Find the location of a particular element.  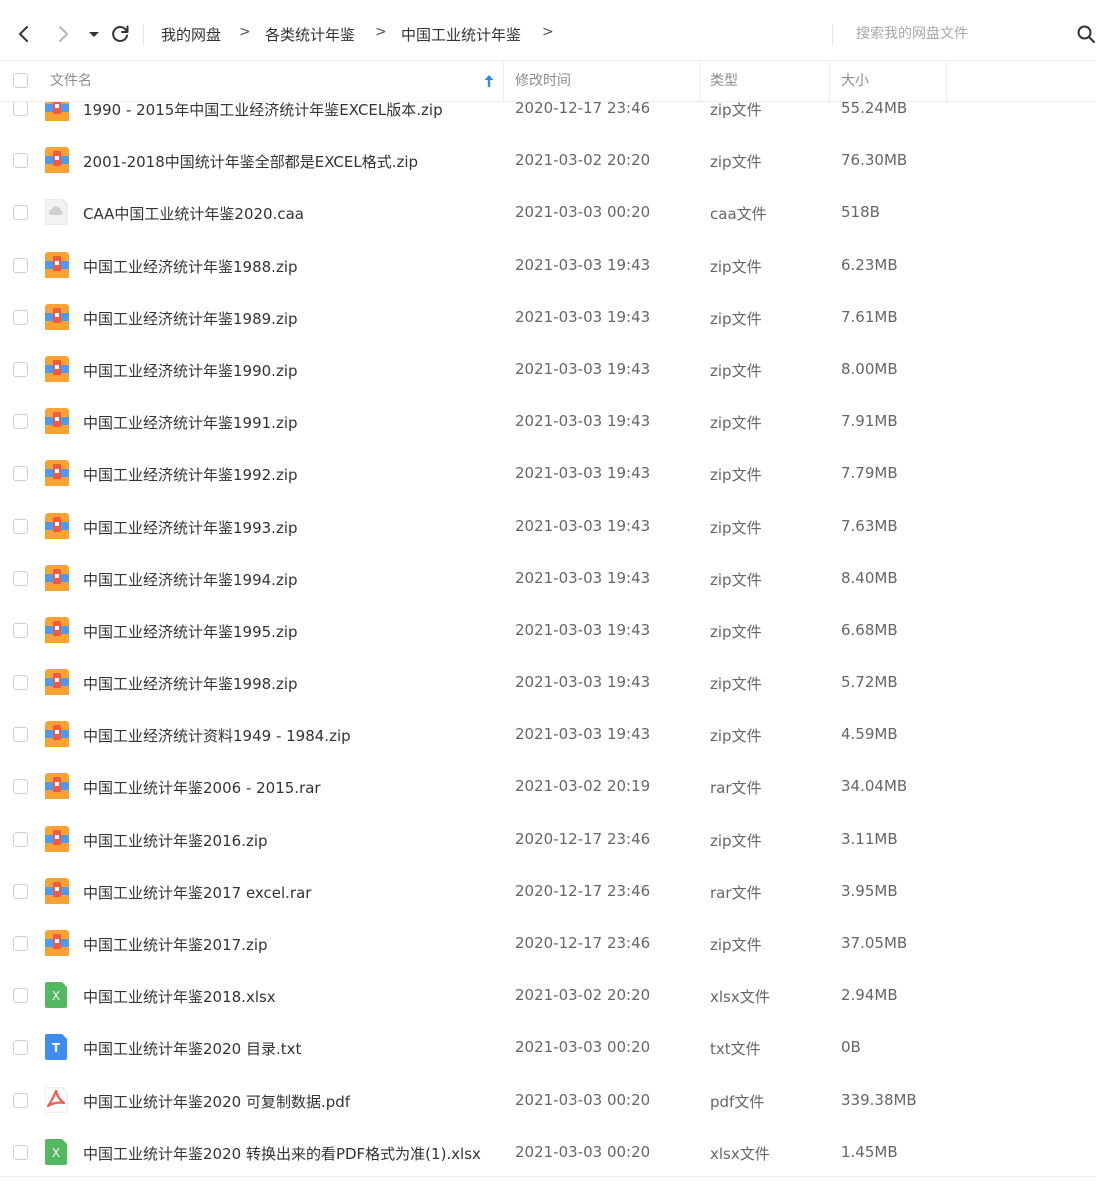

search-icon is located at coordinates (1086, 34).